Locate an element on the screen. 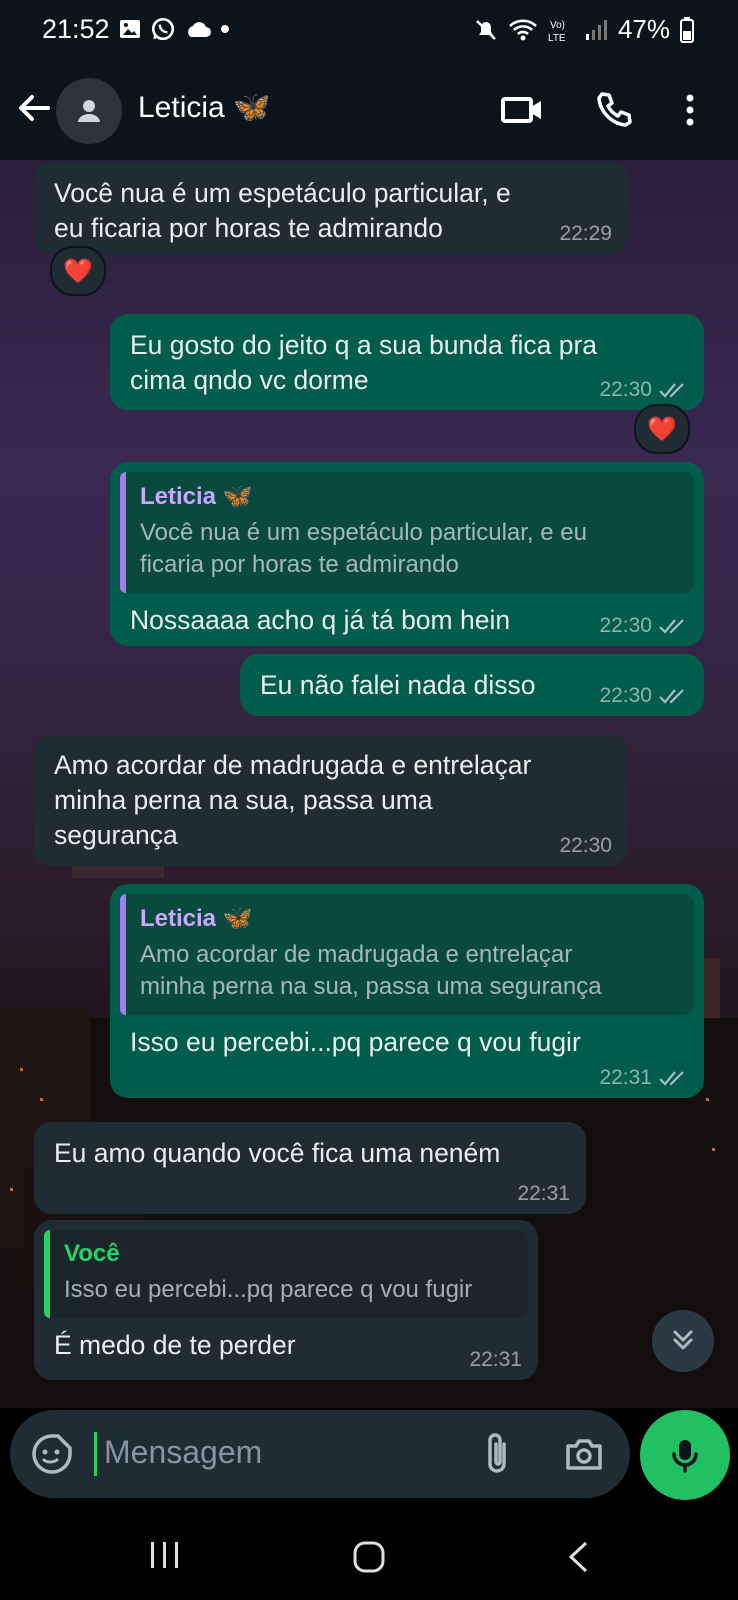 This screenshot has height=1600, width=738. voice-call-icon is located at coordinates (614, 110).